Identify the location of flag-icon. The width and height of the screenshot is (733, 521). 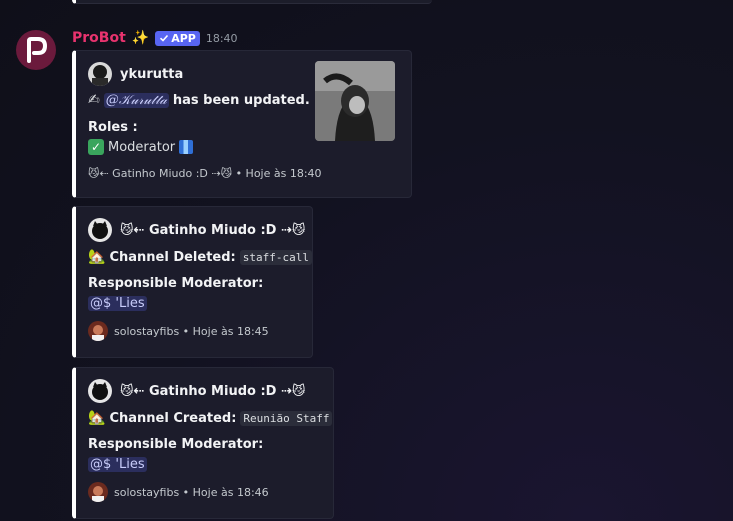
(186, 147).